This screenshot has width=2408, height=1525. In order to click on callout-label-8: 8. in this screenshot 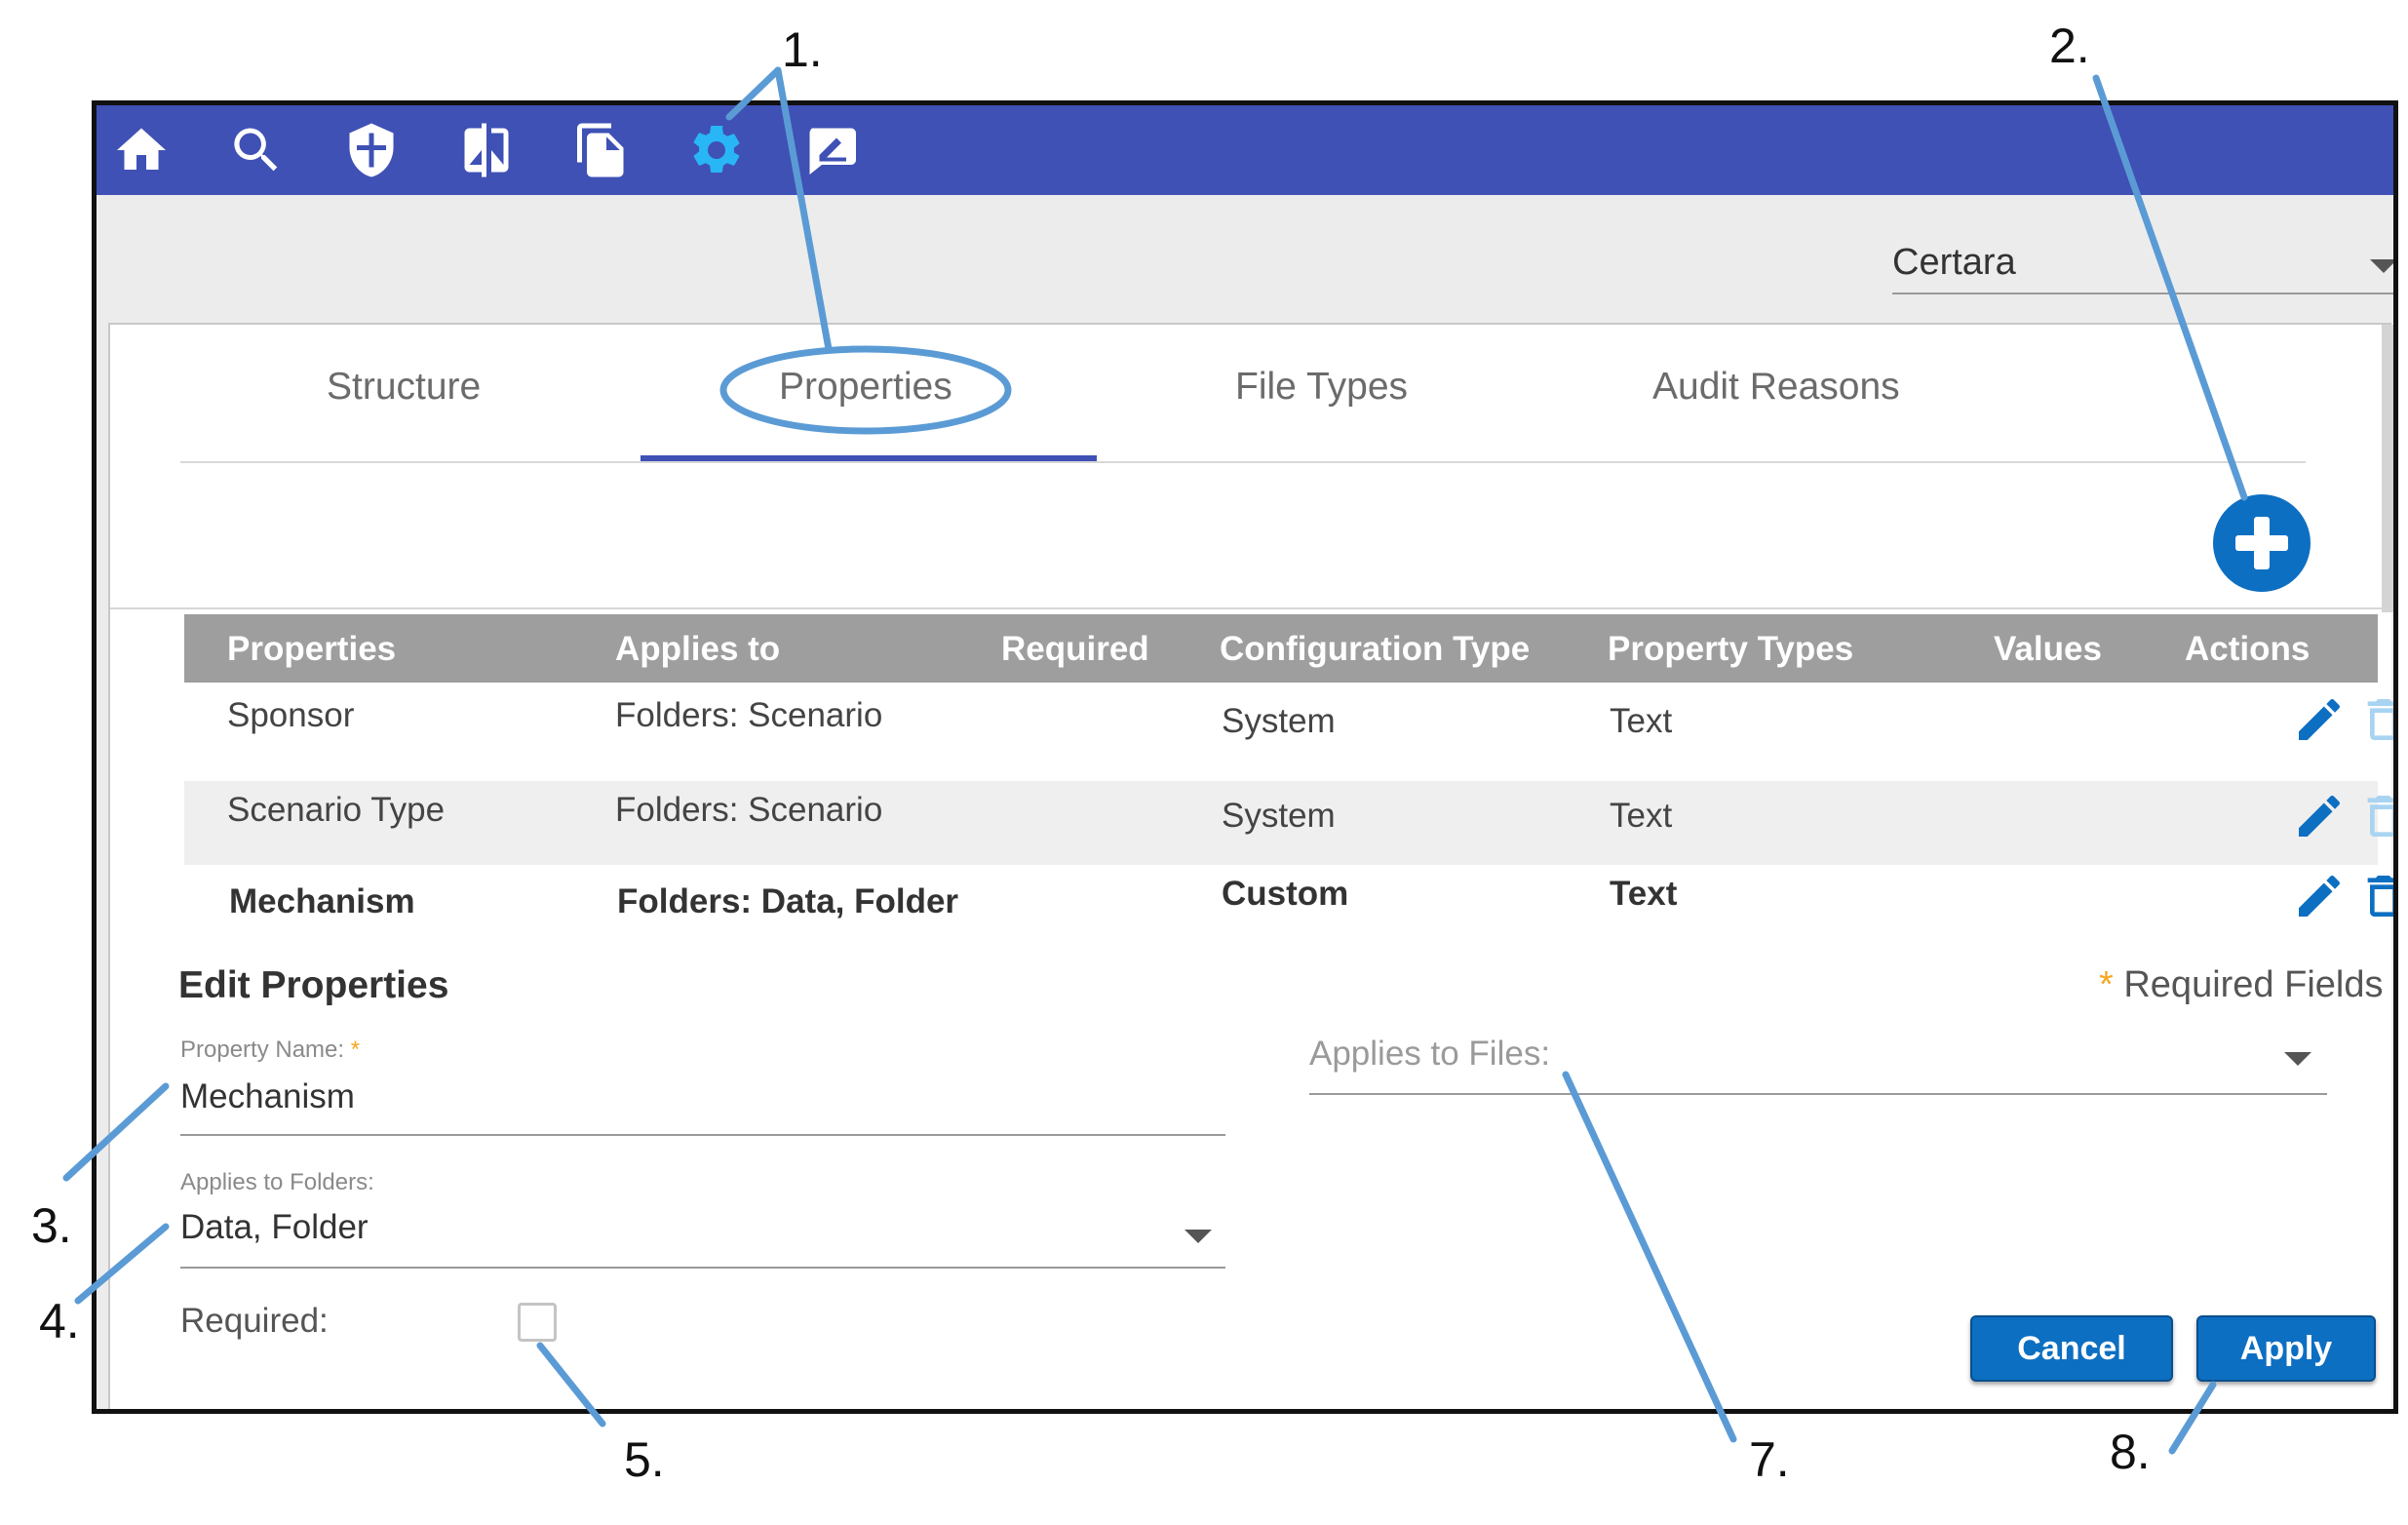, I will do `click(2130, 1452)`.